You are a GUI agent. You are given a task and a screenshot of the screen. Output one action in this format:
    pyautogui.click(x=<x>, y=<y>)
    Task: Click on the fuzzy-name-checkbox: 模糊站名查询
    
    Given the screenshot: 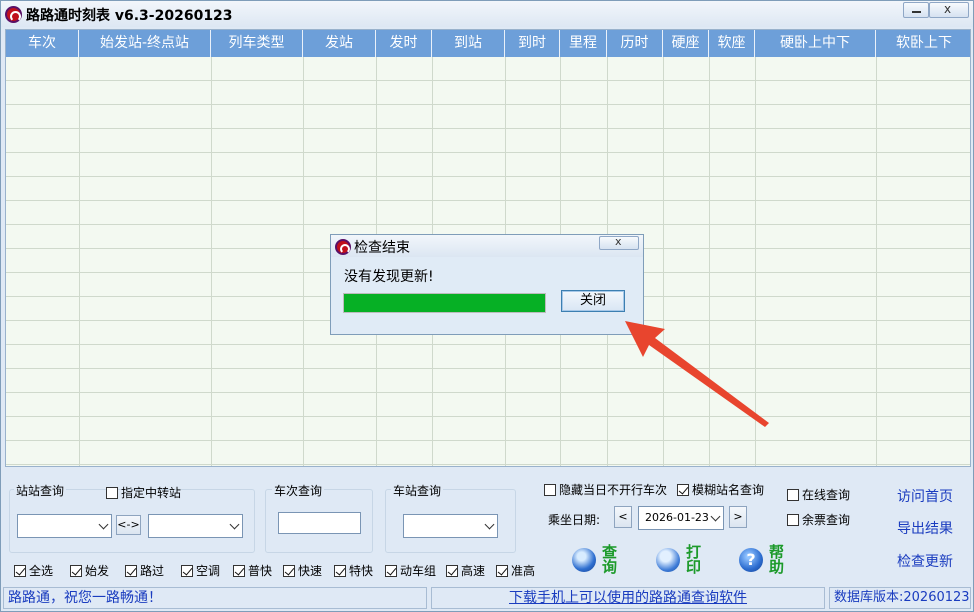 What is the action you would take?
    pyautogui.click(x=720, y=489)
    